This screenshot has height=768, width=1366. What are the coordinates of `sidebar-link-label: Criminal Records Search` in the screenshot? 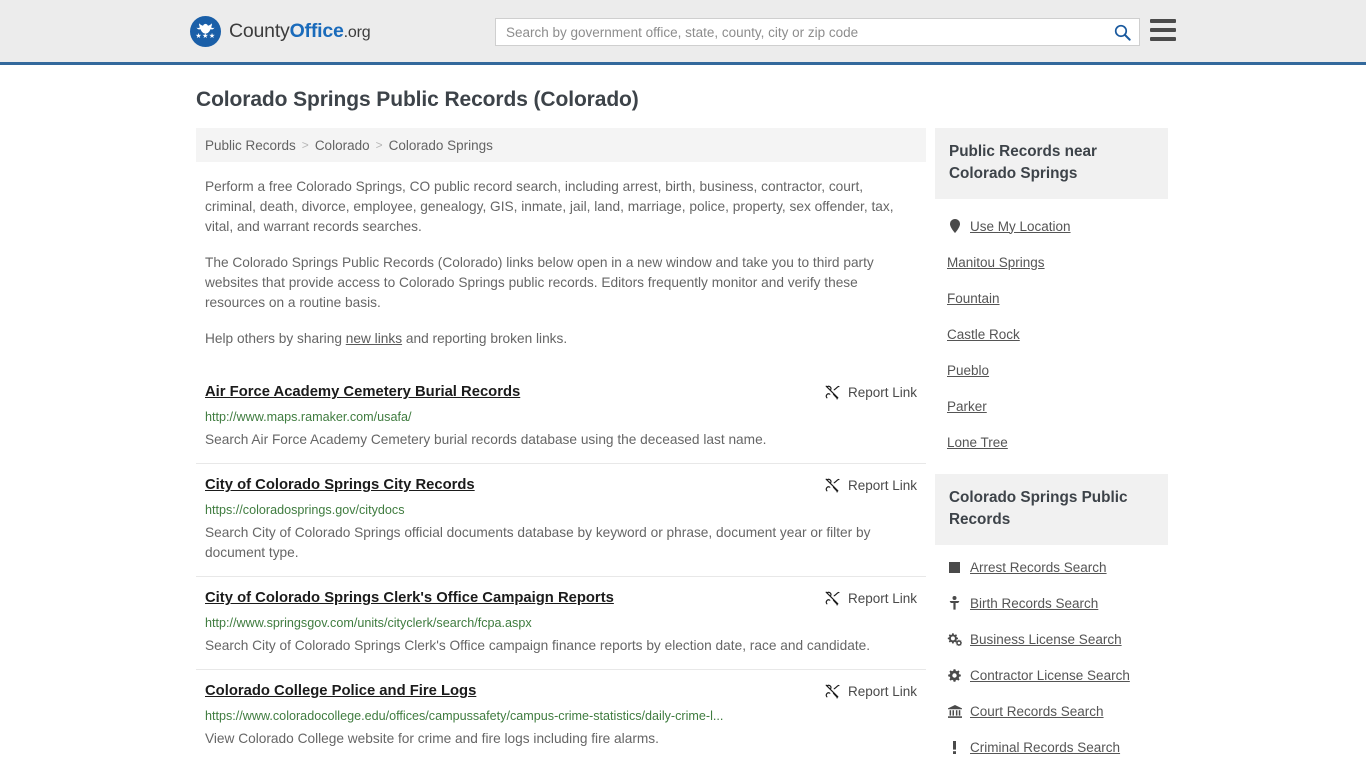 It's located at (1045, 747).